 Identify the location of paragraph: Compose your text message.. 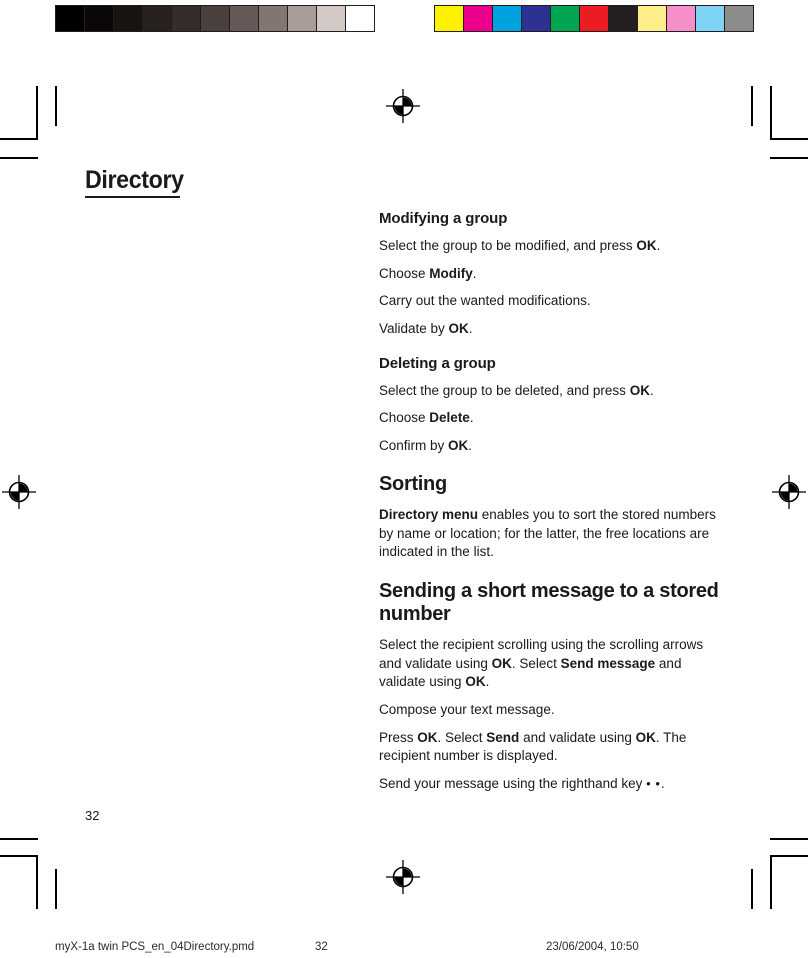
(549, 710).